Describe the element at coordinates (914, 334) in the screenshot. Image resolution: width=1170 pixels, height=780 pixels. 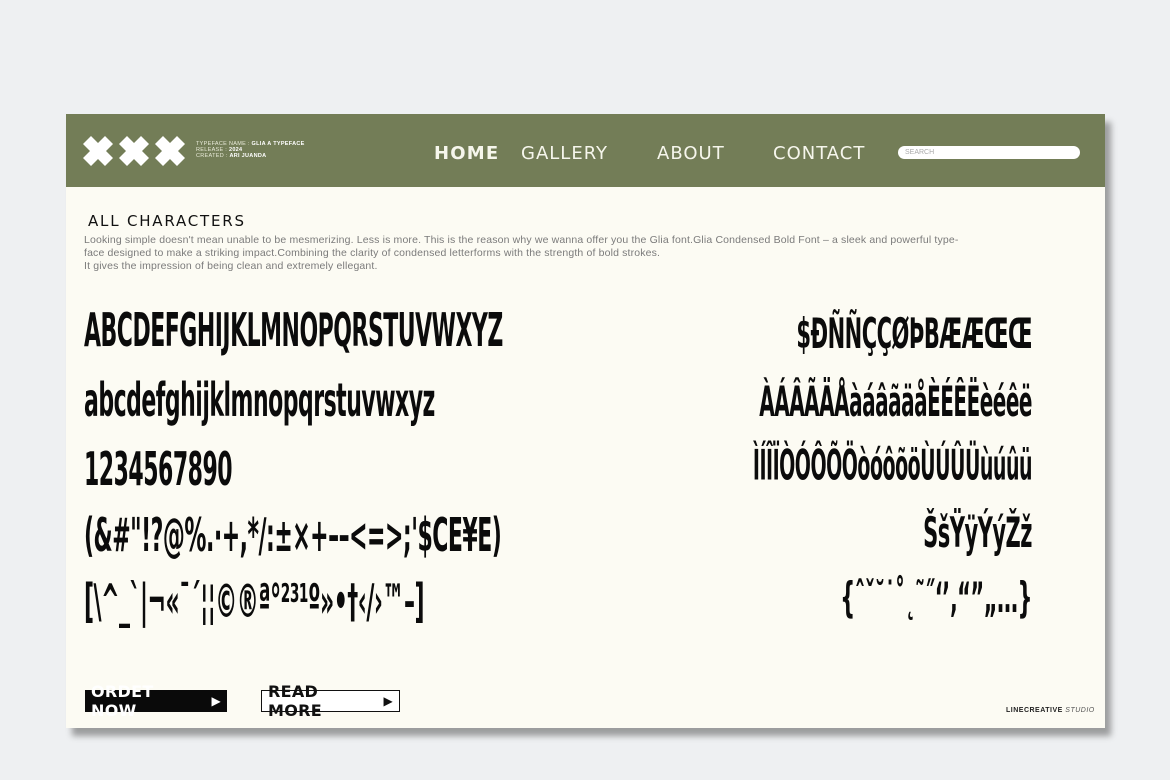
I see `glyph-row-special-caps: $ÐÑÑÇÇØÞBÆÆŒŒ` at that location.